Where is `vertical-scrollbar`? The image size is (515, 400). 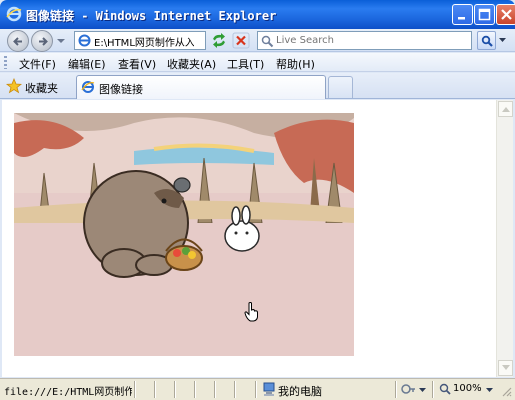 vertical-scrollbar is located at coordinates (504, 238).